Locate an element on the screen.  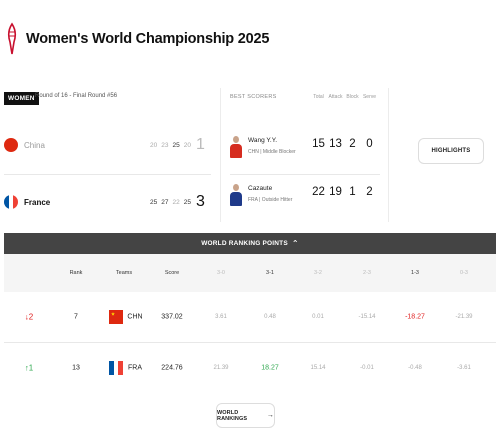
result-points: 21.39 is located at coordinates (221, 367).